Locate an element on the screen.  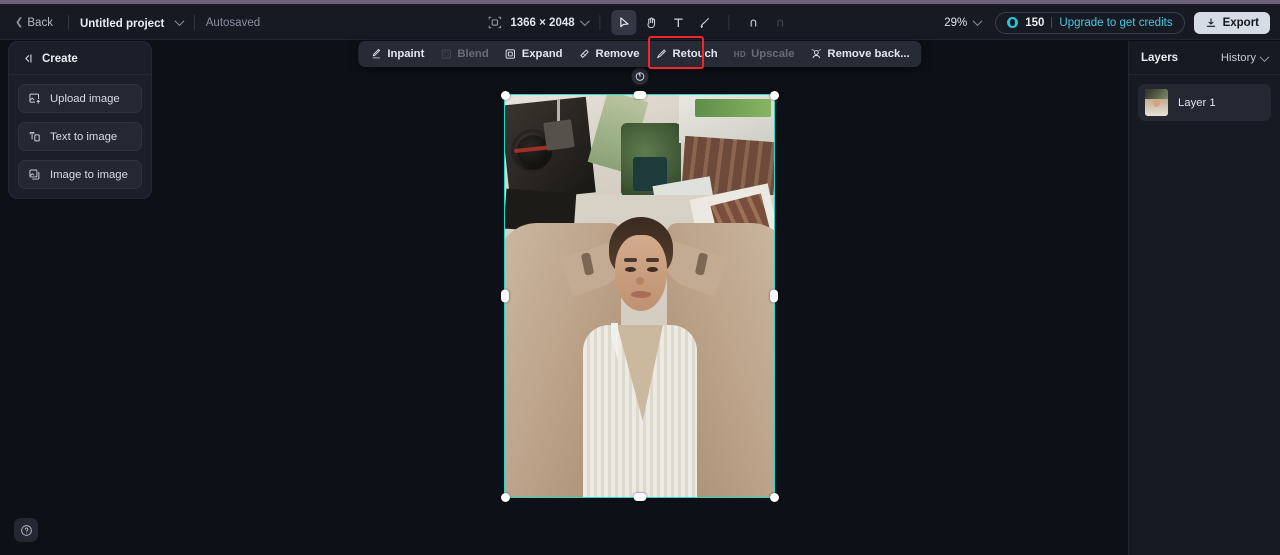
rotate-handle is located at coordinates (639, 76).